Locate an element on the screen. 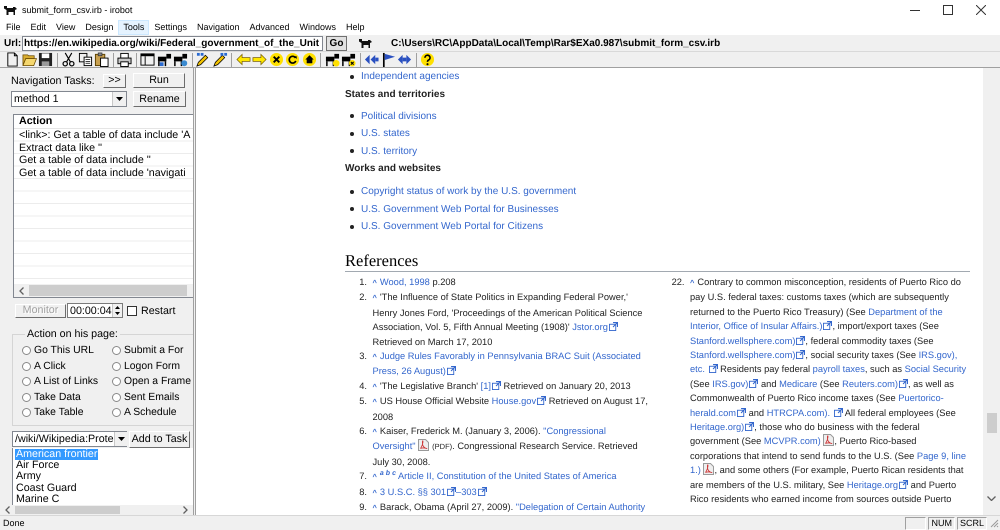  radio-label: Take Data is located at coordinates (57, 397).